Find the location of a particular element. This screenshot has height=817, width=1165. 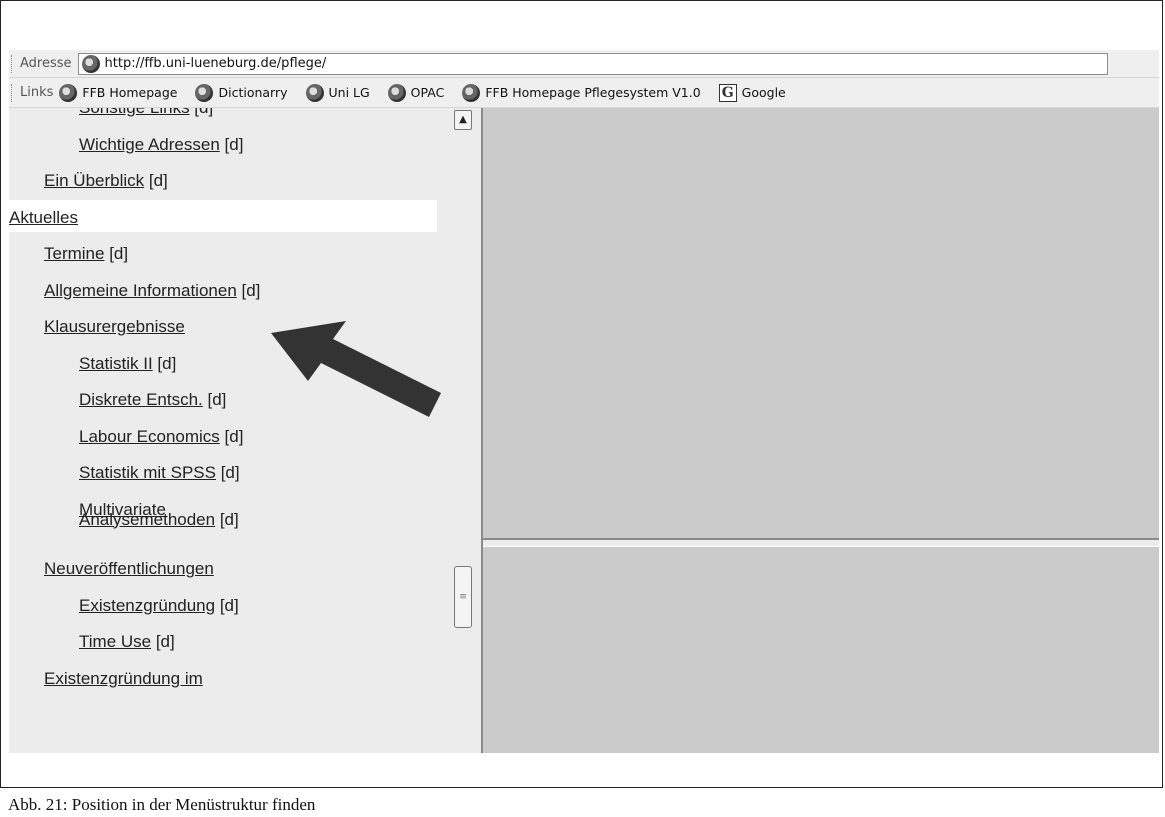

menu-item: Neuveröffentlichungen is located at coordinates (129, 568).